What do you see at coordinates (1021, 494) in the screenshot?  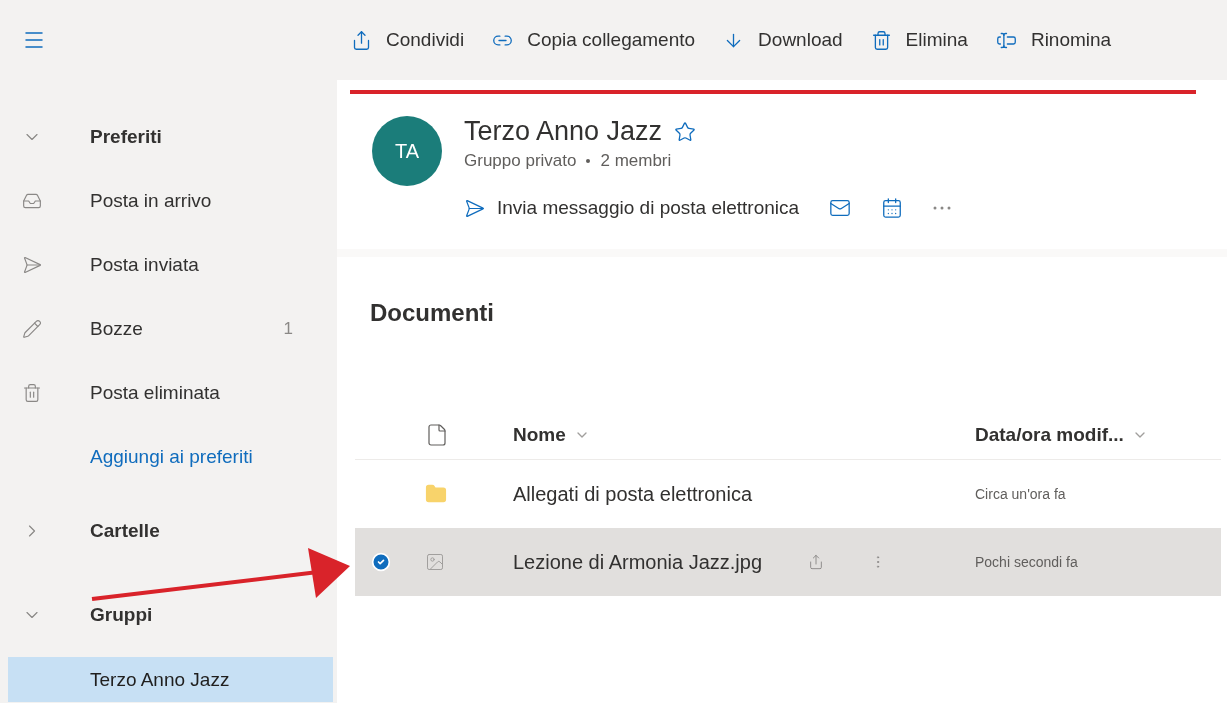 I see `modified-time: Circa un'ora fa` at bounding box center [1021, 494].